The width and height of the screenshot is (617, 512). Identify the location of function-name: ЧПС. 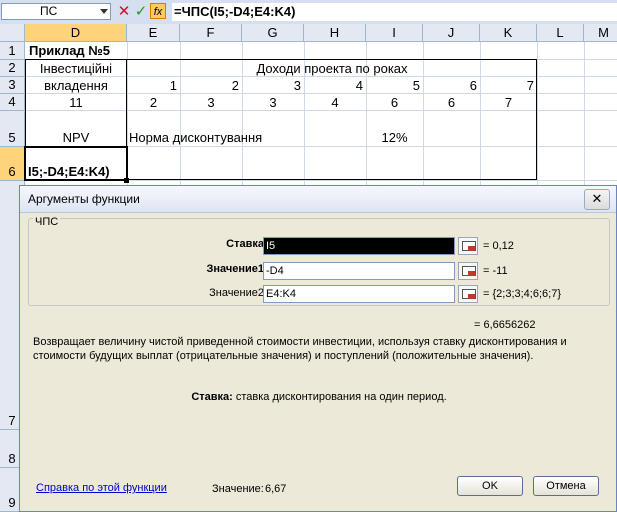
(47, 222).